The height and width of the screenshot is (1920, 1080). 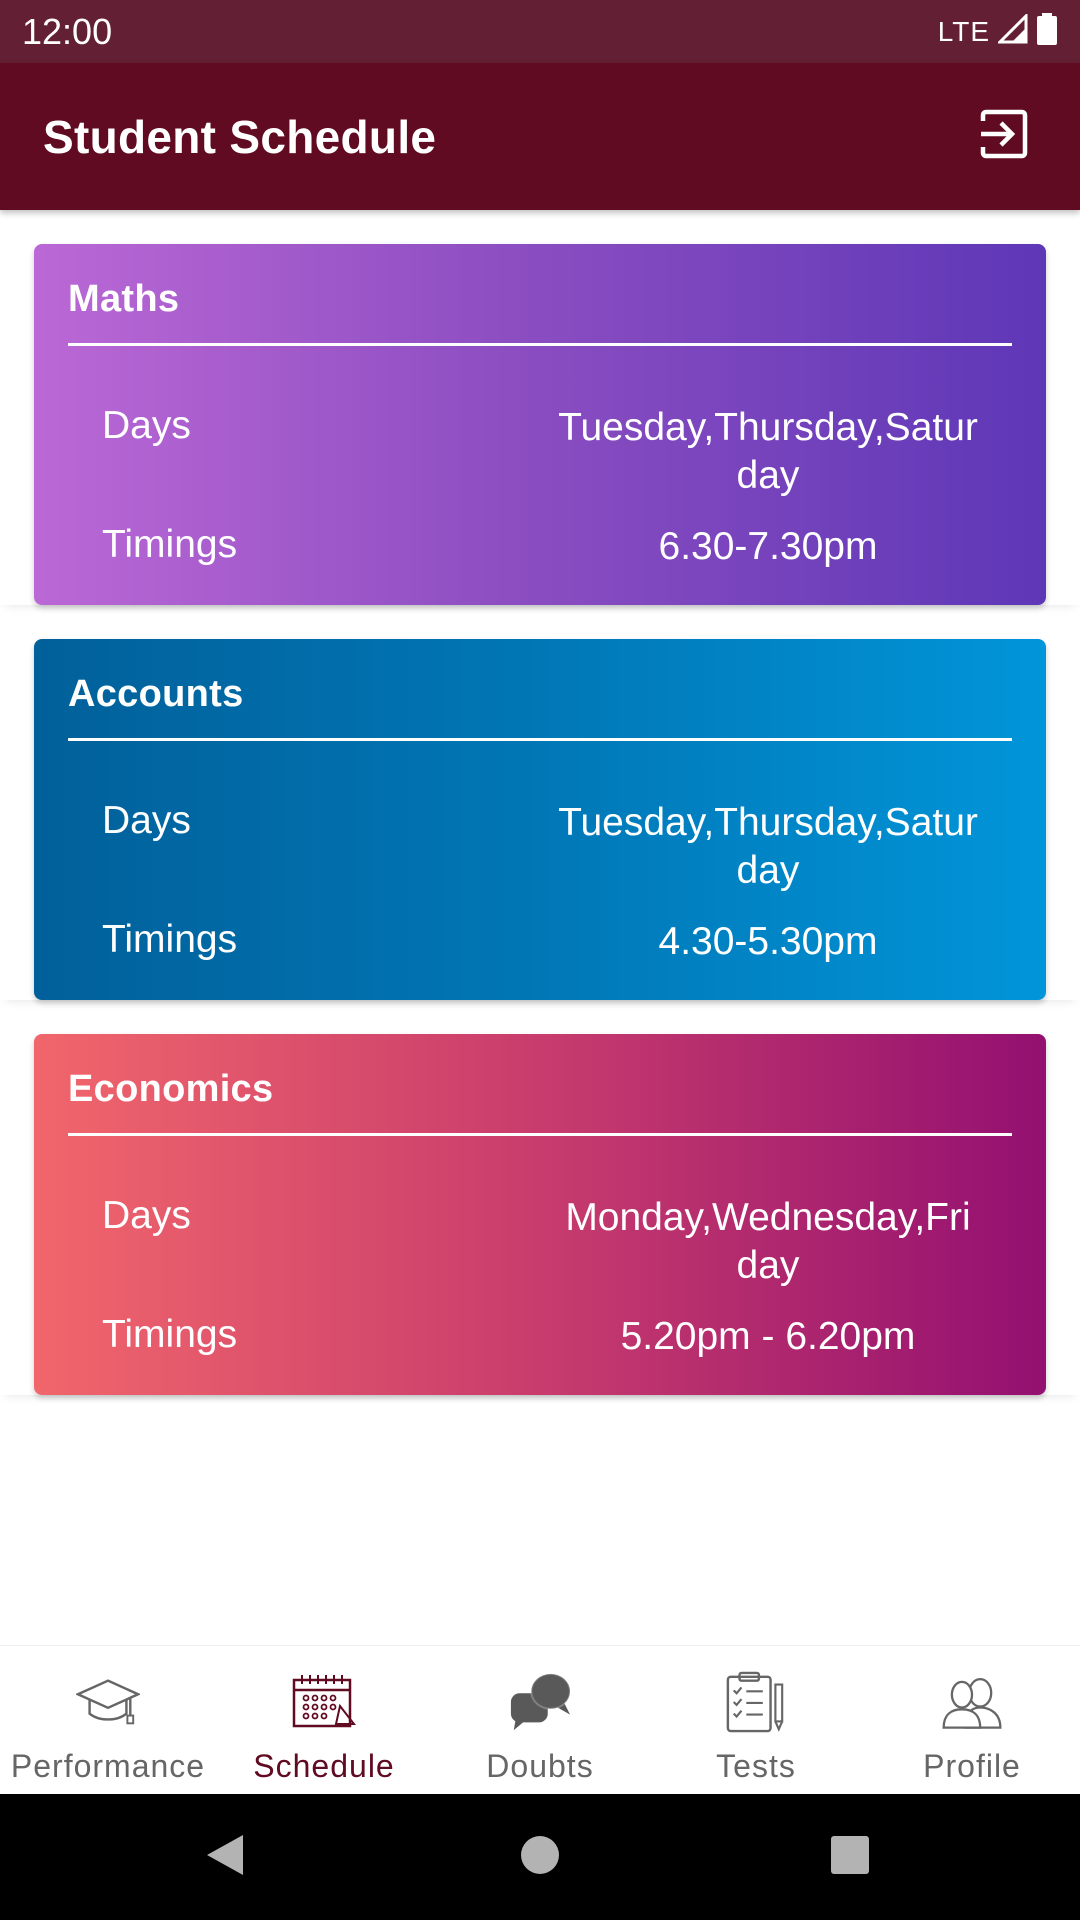 What do you see at coordinates (67, 31) in the screenshot?
I see `status-time: 12:00` at bounding box center [67, 31].